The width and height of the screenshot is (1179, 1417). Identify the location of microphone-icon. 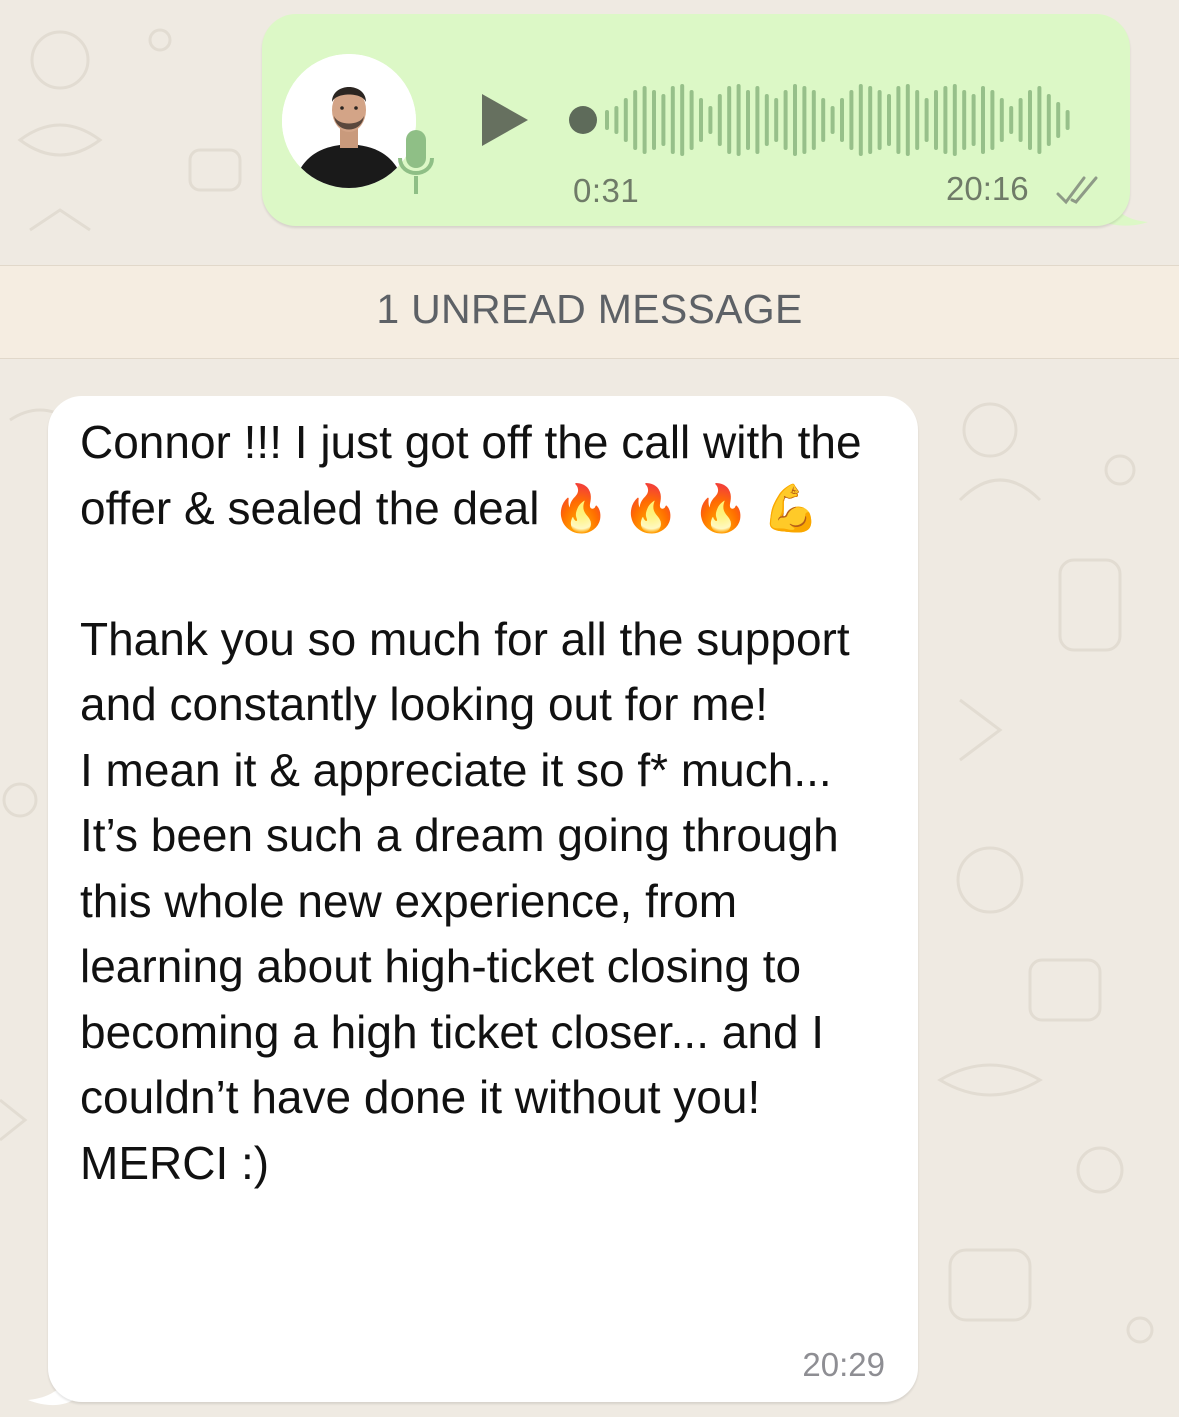
(416, 162).